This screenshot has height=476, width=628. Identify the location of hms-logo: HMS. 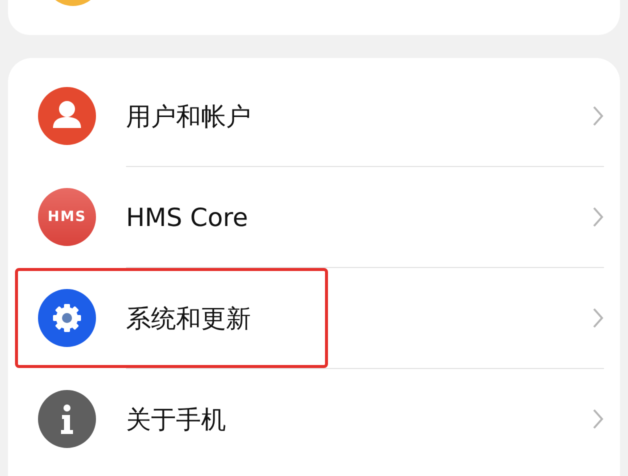
(67, 217).